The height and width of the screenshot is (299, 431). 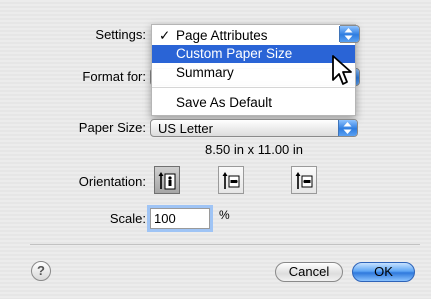 I want to click on scale-label: Scale:, so click(x=127, y=218).